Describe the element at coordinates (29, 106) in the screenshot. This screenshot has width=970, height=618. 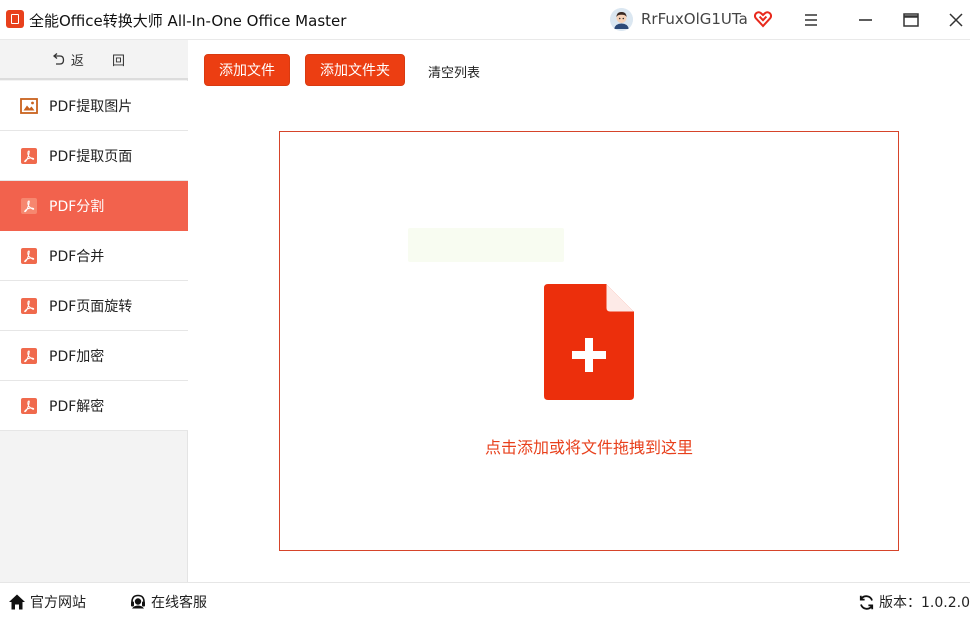
I see `image-icon` at that location.